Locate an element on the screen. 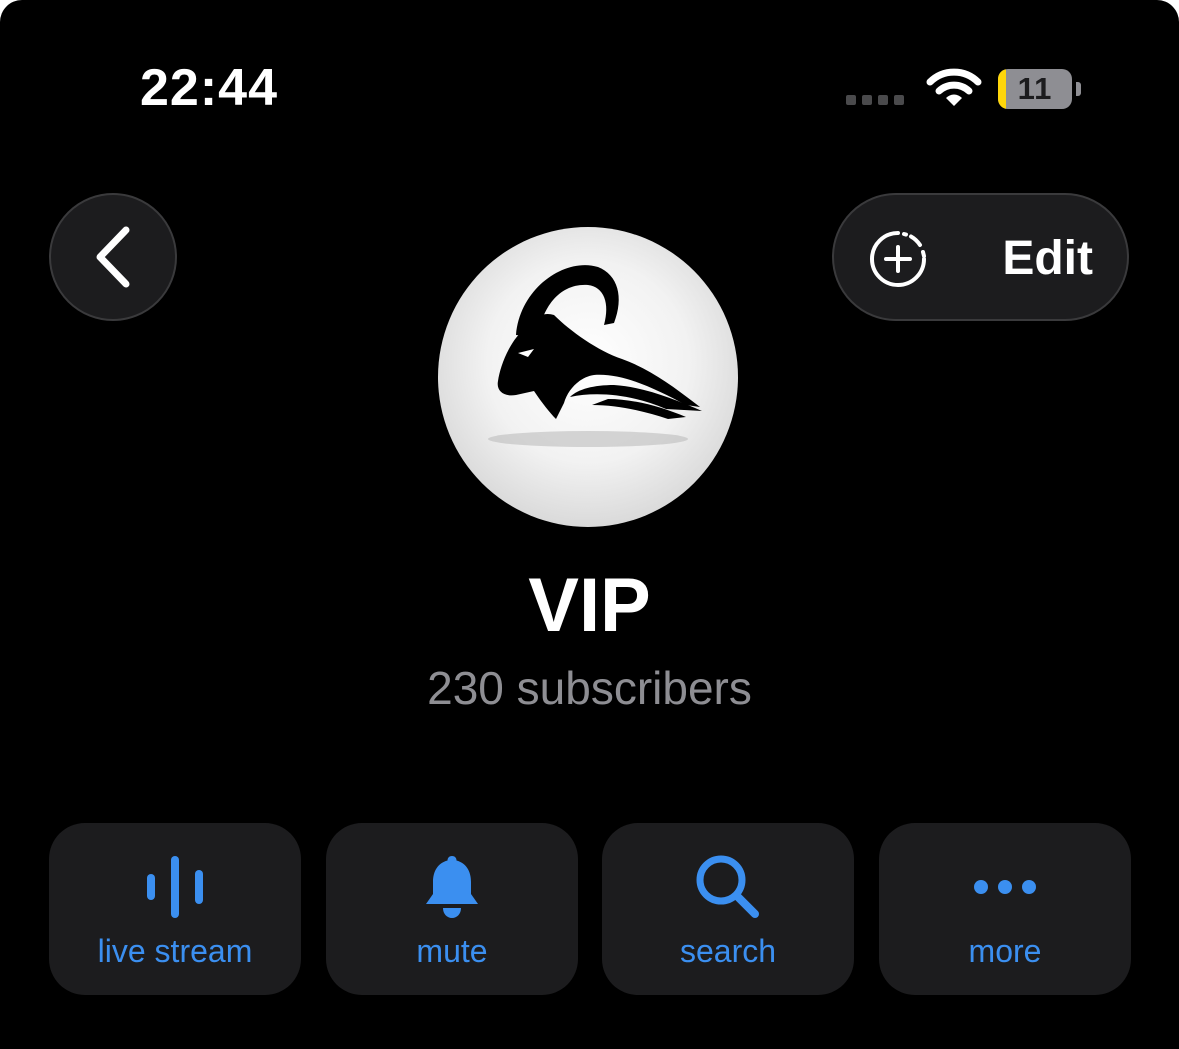 This screenshot has height=1049, width=1179. channel-avatar is located at coordinates (588, 377).